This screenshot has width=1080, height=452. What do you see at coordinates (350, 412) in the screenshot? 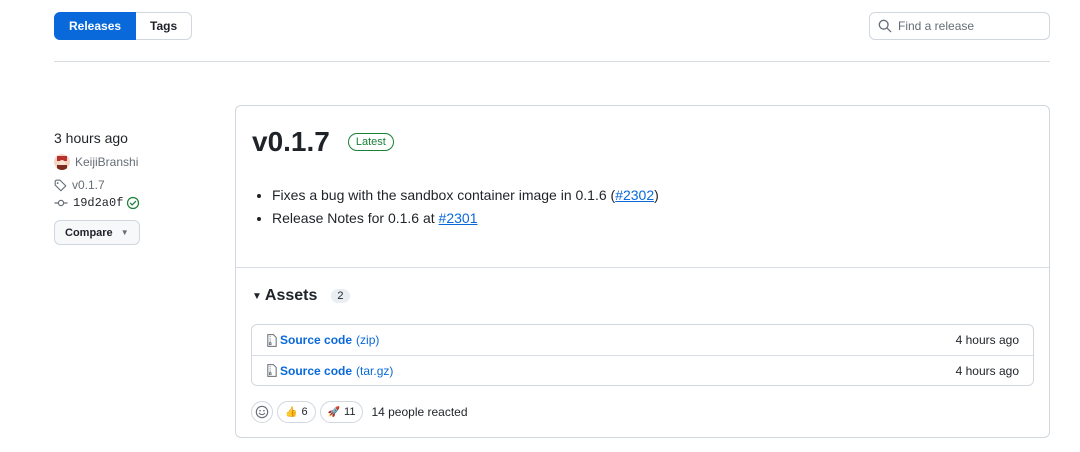
I see `reaction-count: 11` at bounding box center [350, 412].